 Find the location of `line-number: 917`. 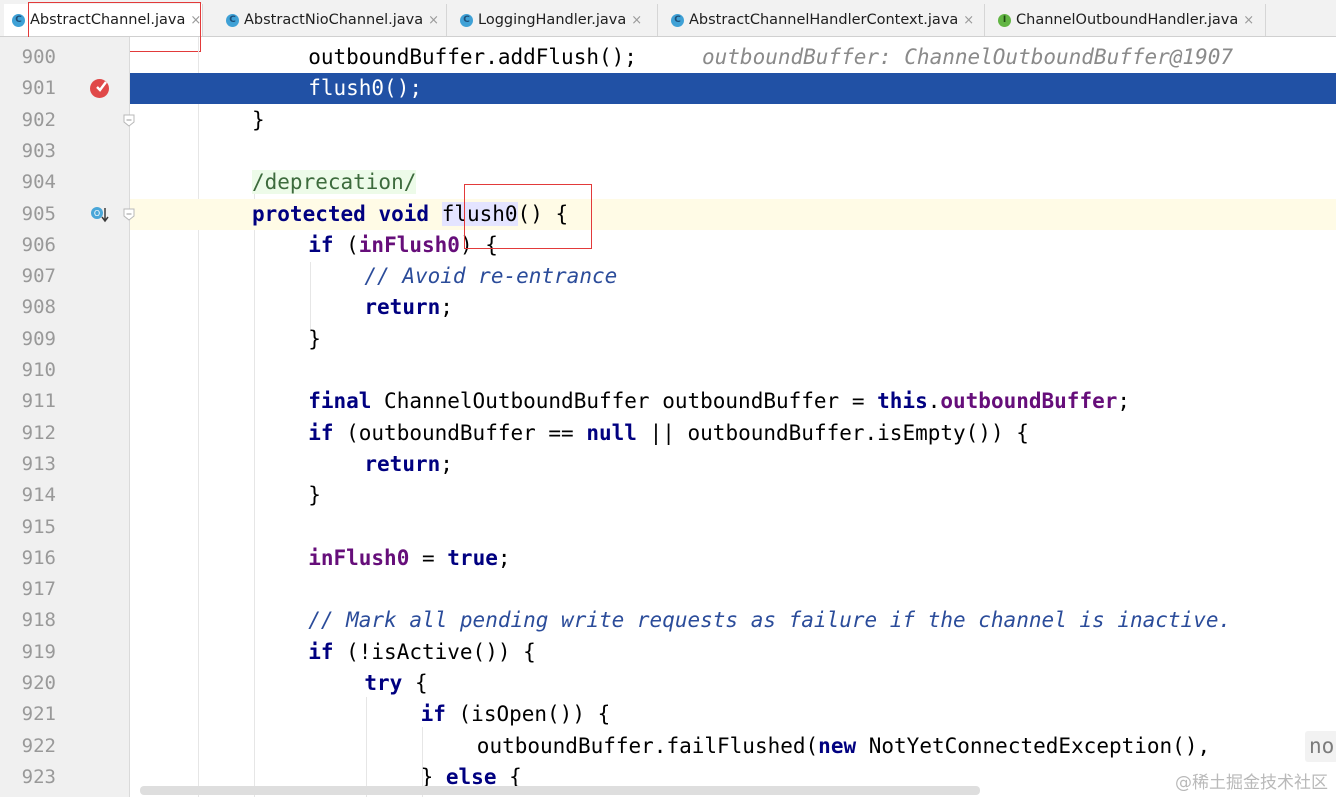

line-number: 917 is located at coordinates (38, 589).